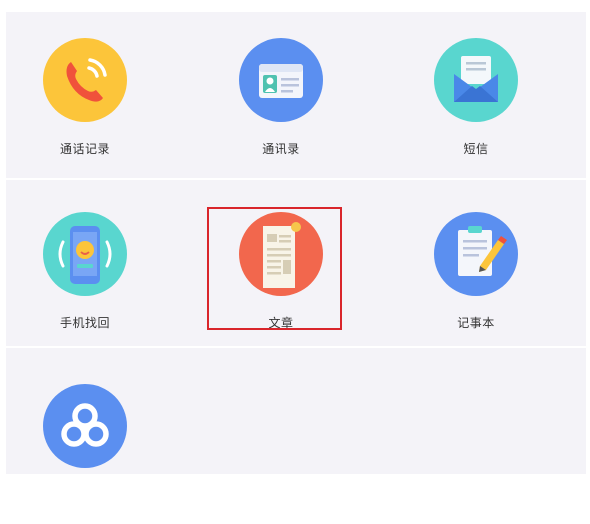 The width and height of the screenshot is (590, 524). What do you see at coordinates (281, 80) in the screenshot?
I see `contact-card-icon` at bounding box center [281, 80].